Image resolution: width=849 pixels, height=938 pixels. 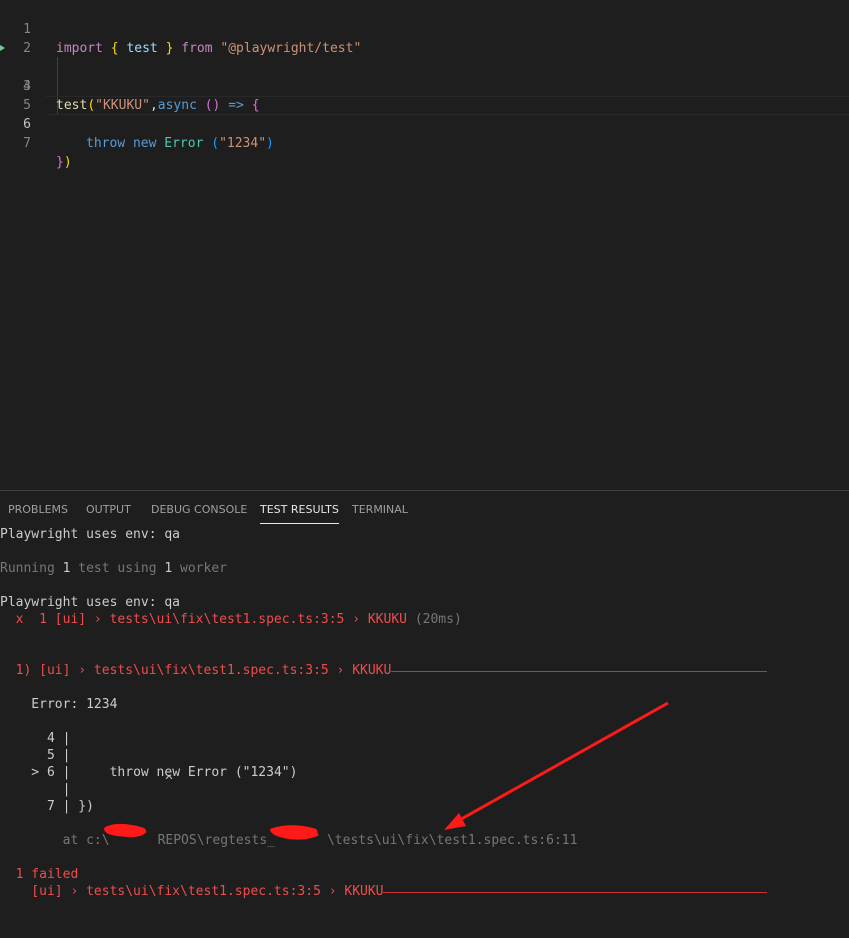 I want to click on annotation-arrow-shaft, so click(x=562, y=762).